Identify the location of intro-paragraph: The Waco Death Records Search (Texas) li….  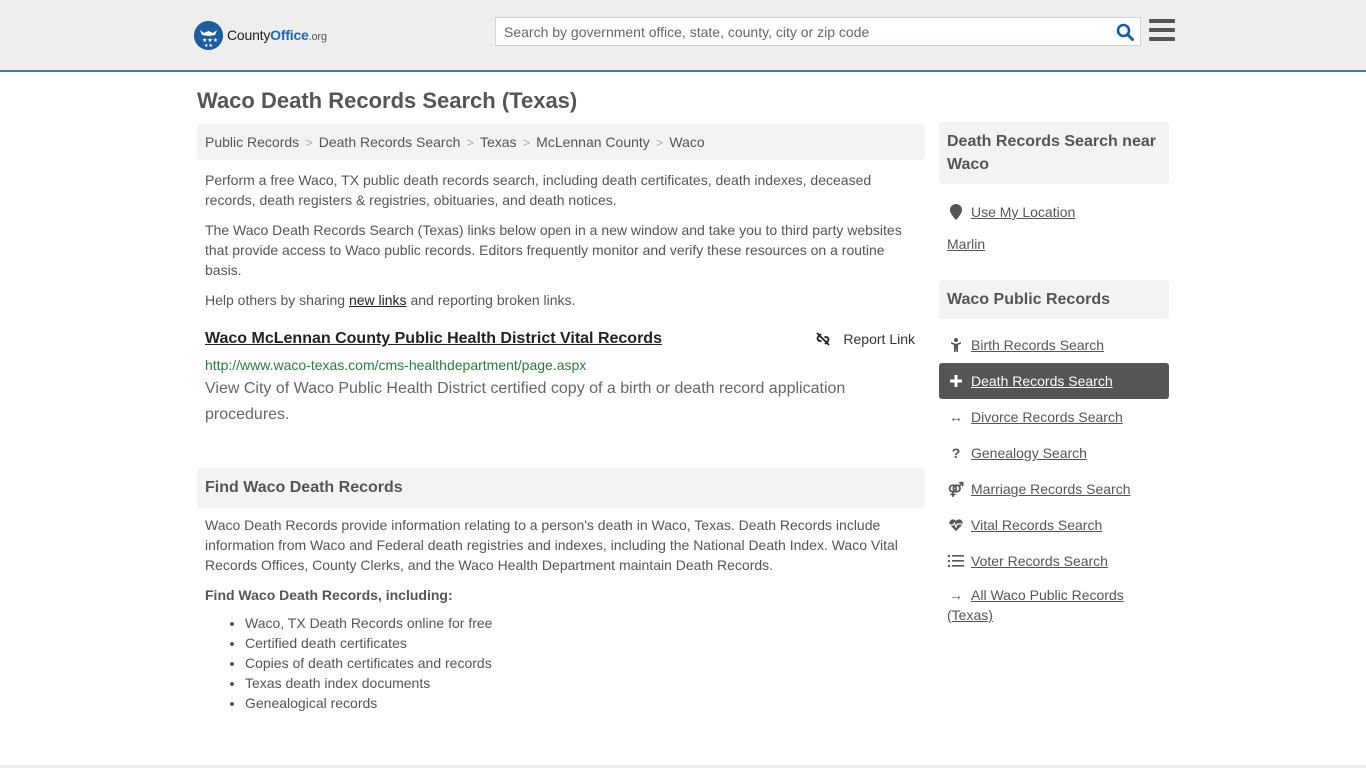
(553, 250).